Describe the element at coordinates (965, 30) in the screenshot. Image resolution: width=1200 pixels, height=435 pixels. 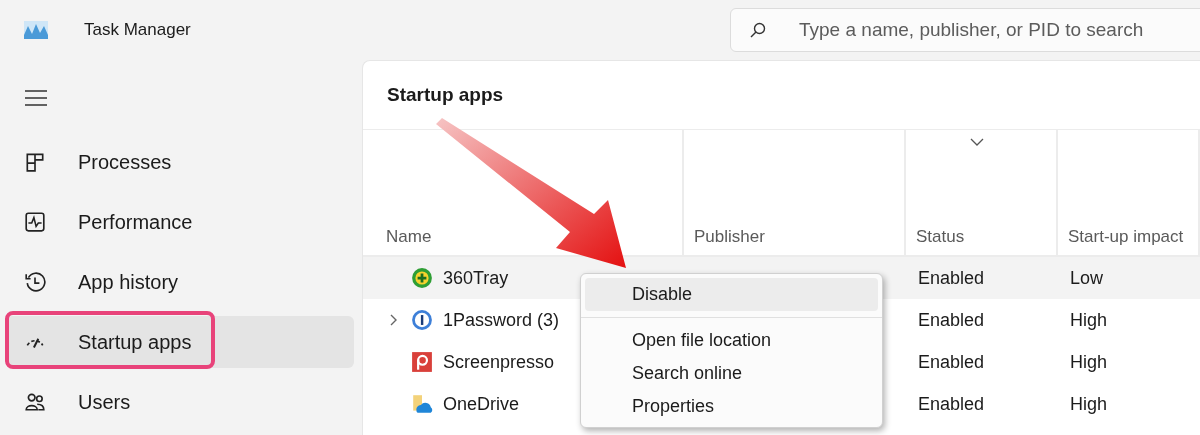
I see `search-field: Type a name, publisher, or PID to search` at that location.